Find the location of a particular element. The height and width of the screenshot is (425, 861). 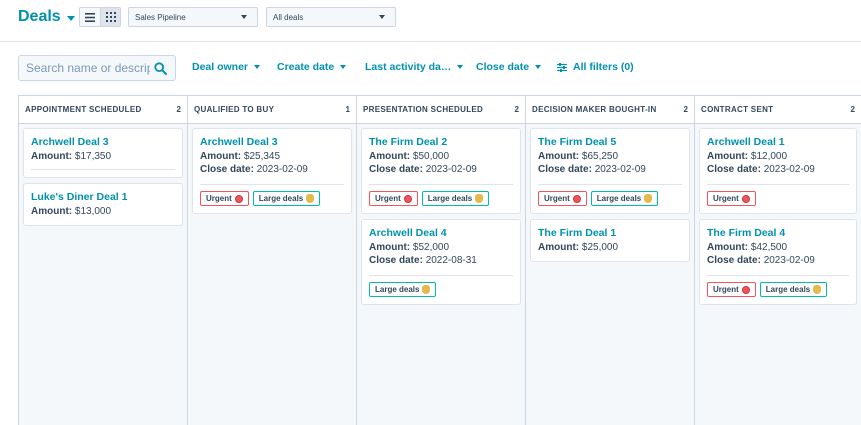

deal-name-link: The Firm Deal 1 is located at coordinates (610, 233).